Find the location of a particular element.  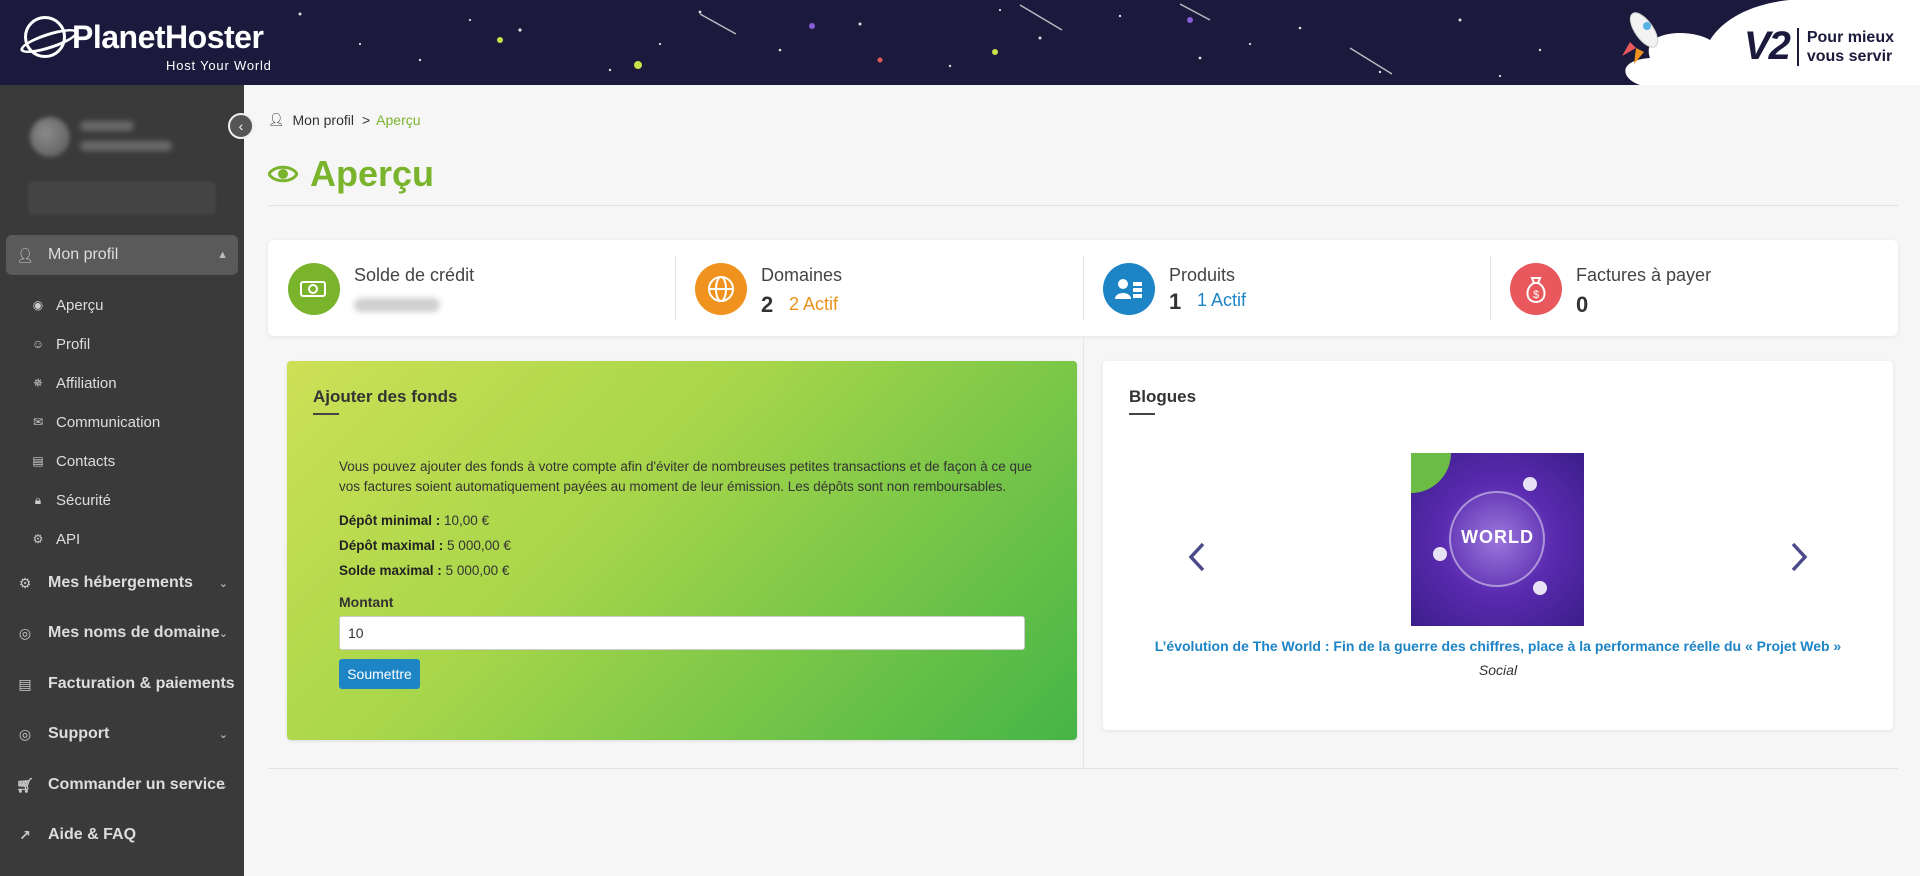

sidebar-item-mes-noms-de-domaine: ◎ Mes noms de domaine ⌄ is located at coordinates (122, 633).